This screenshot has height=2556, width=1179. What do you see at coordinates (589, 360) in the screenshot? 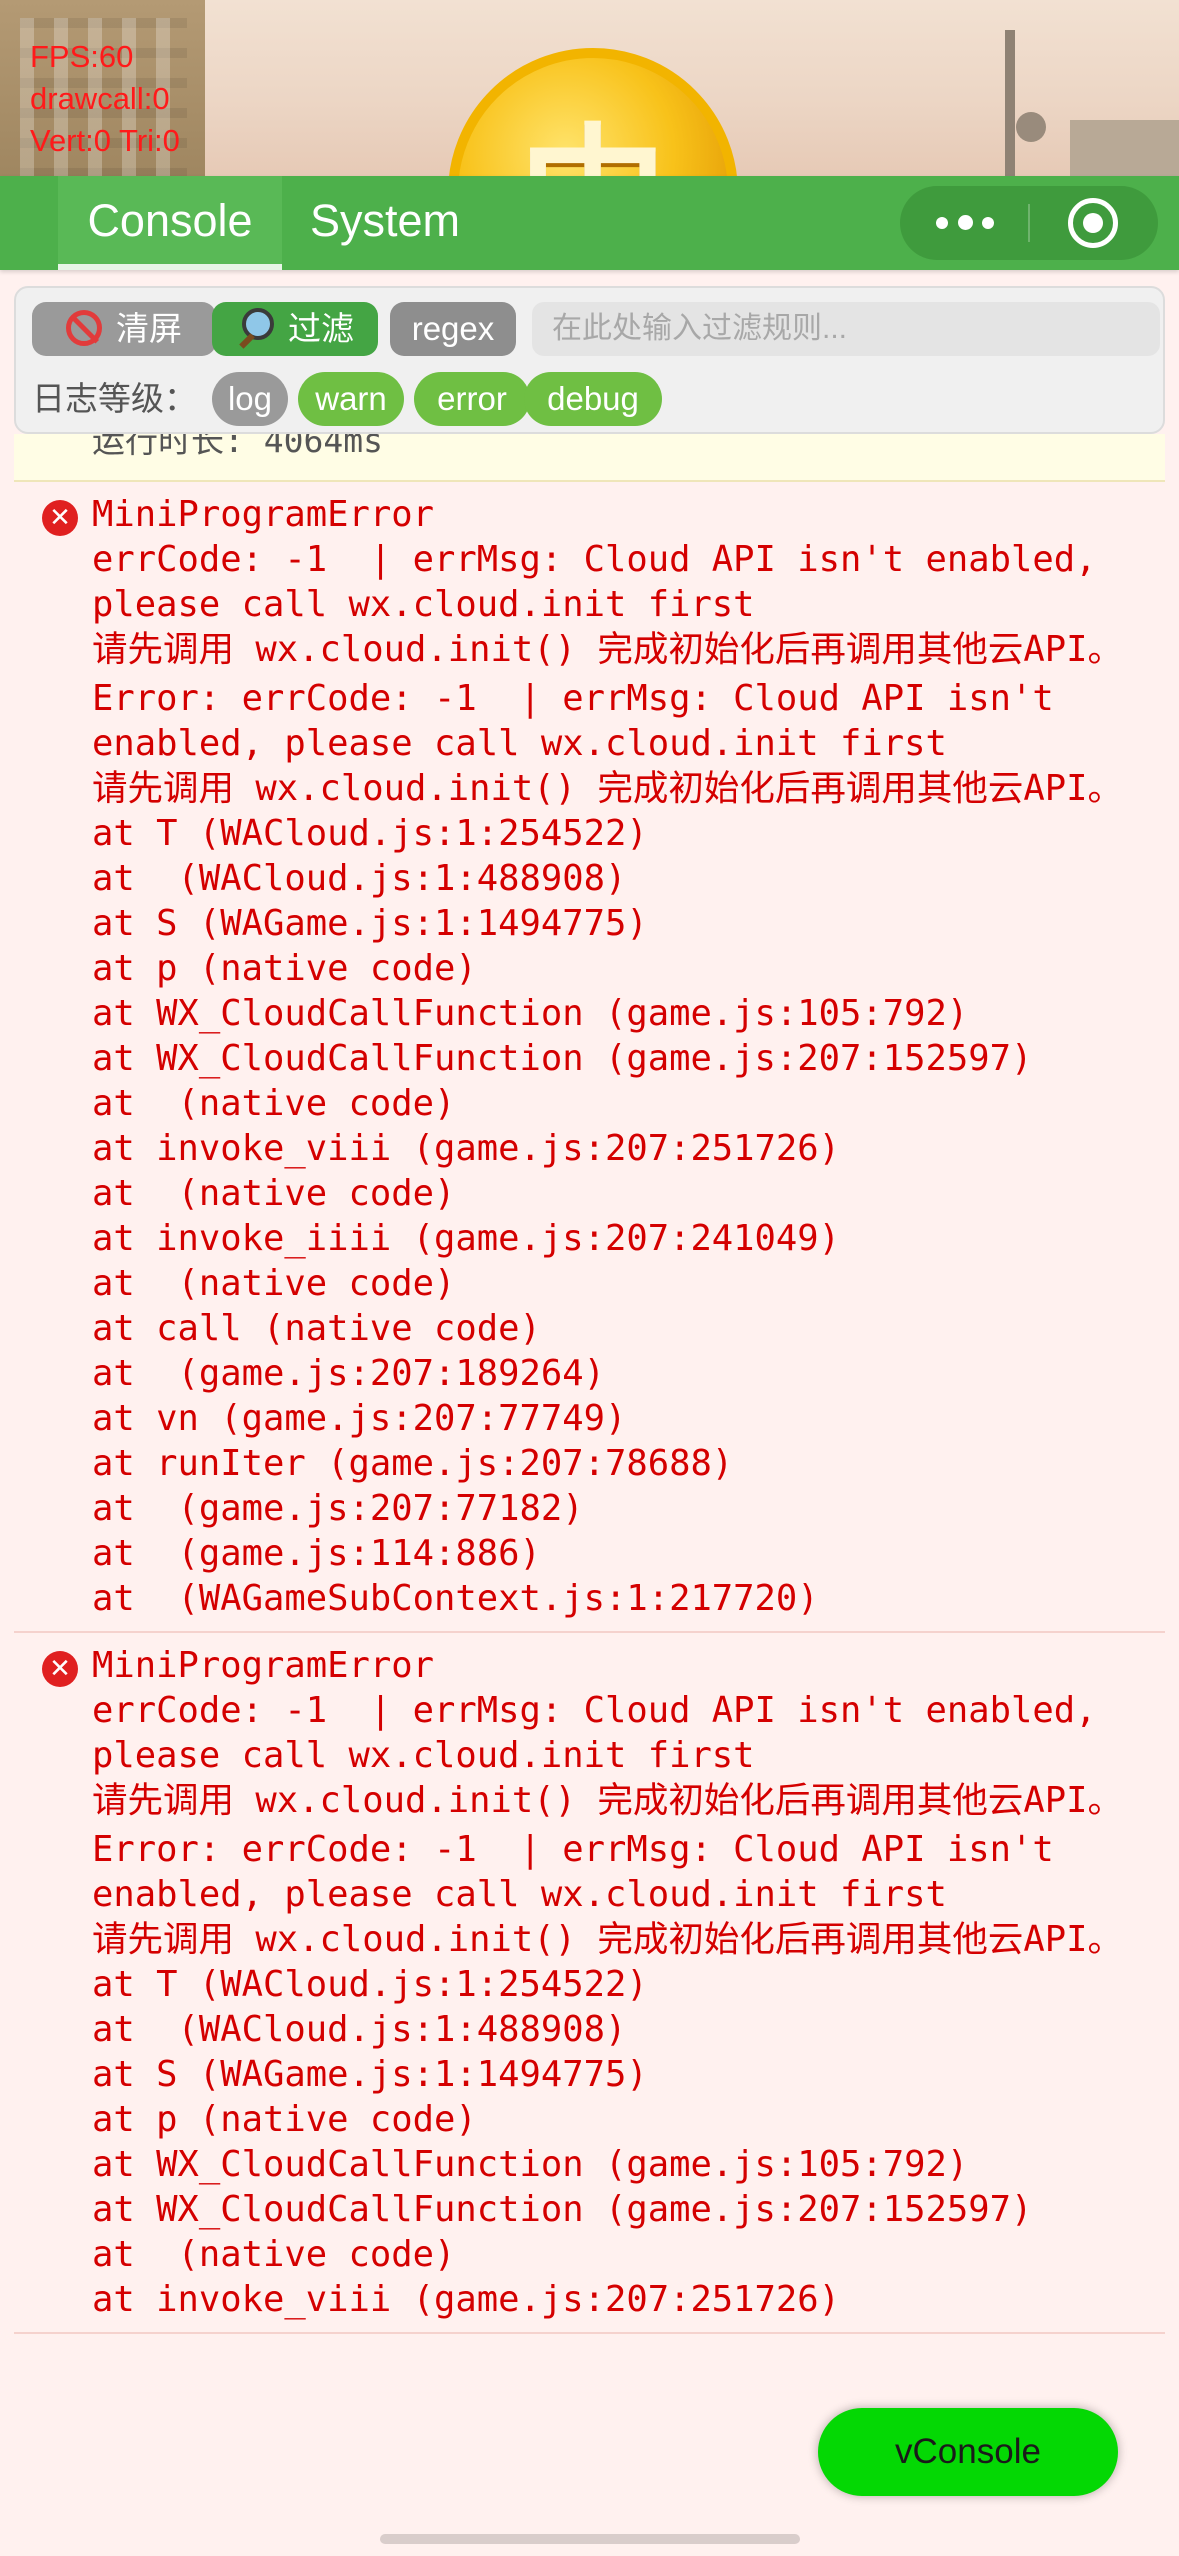
I see `console-toolbar: 清屏 过滤 regex 日志等级： log warn error debug` at bounding box center [589, 360].